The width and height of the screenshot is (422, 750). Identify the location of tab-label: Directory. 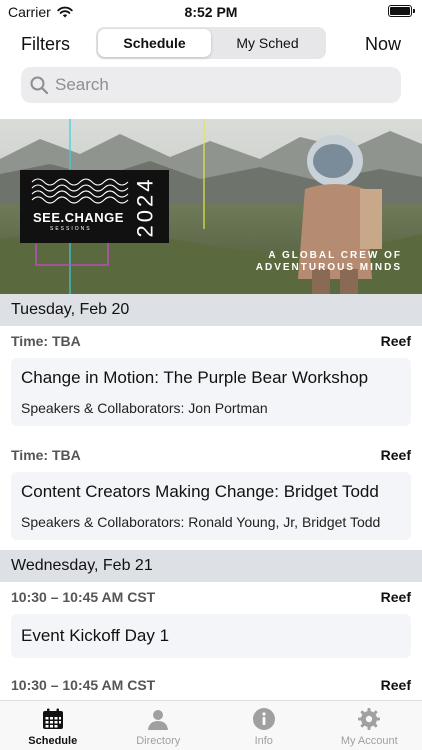
(158, 741).